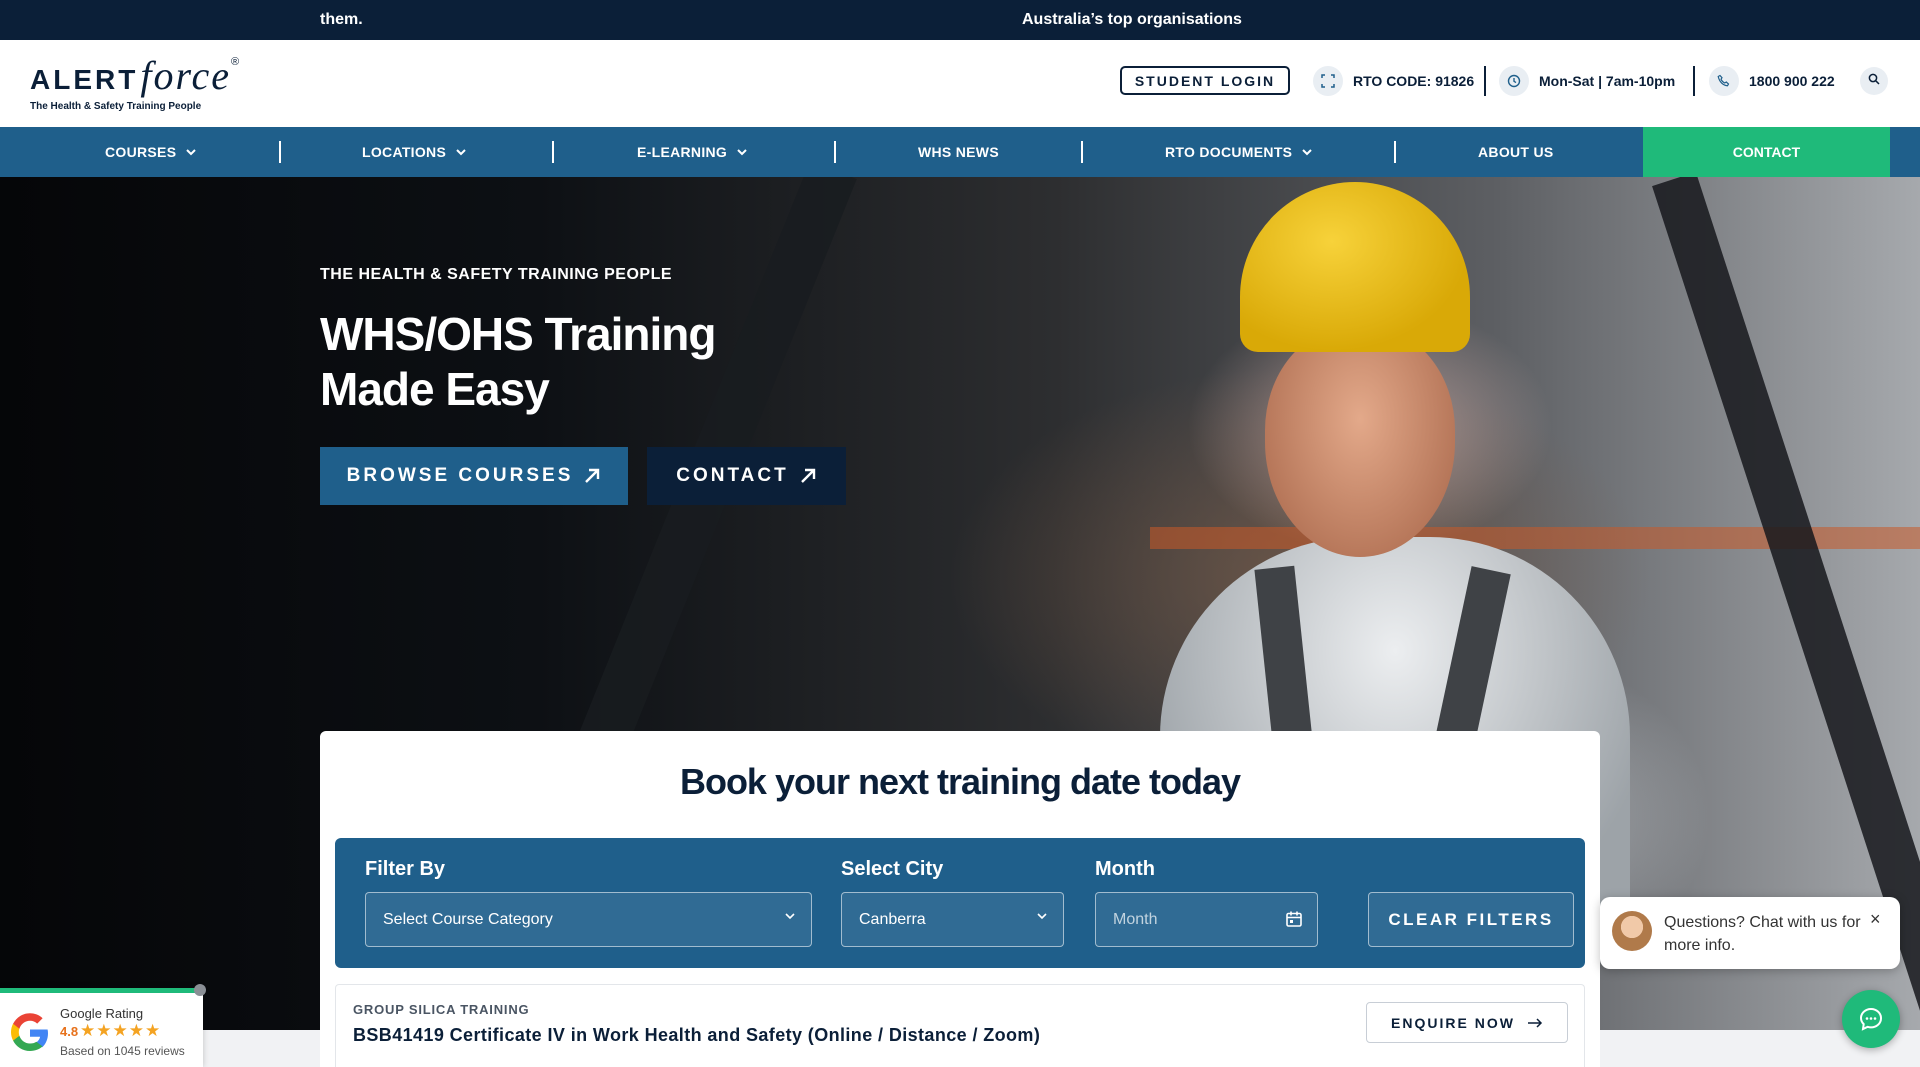  I want to click on hard-hat, so click(1355, 267).